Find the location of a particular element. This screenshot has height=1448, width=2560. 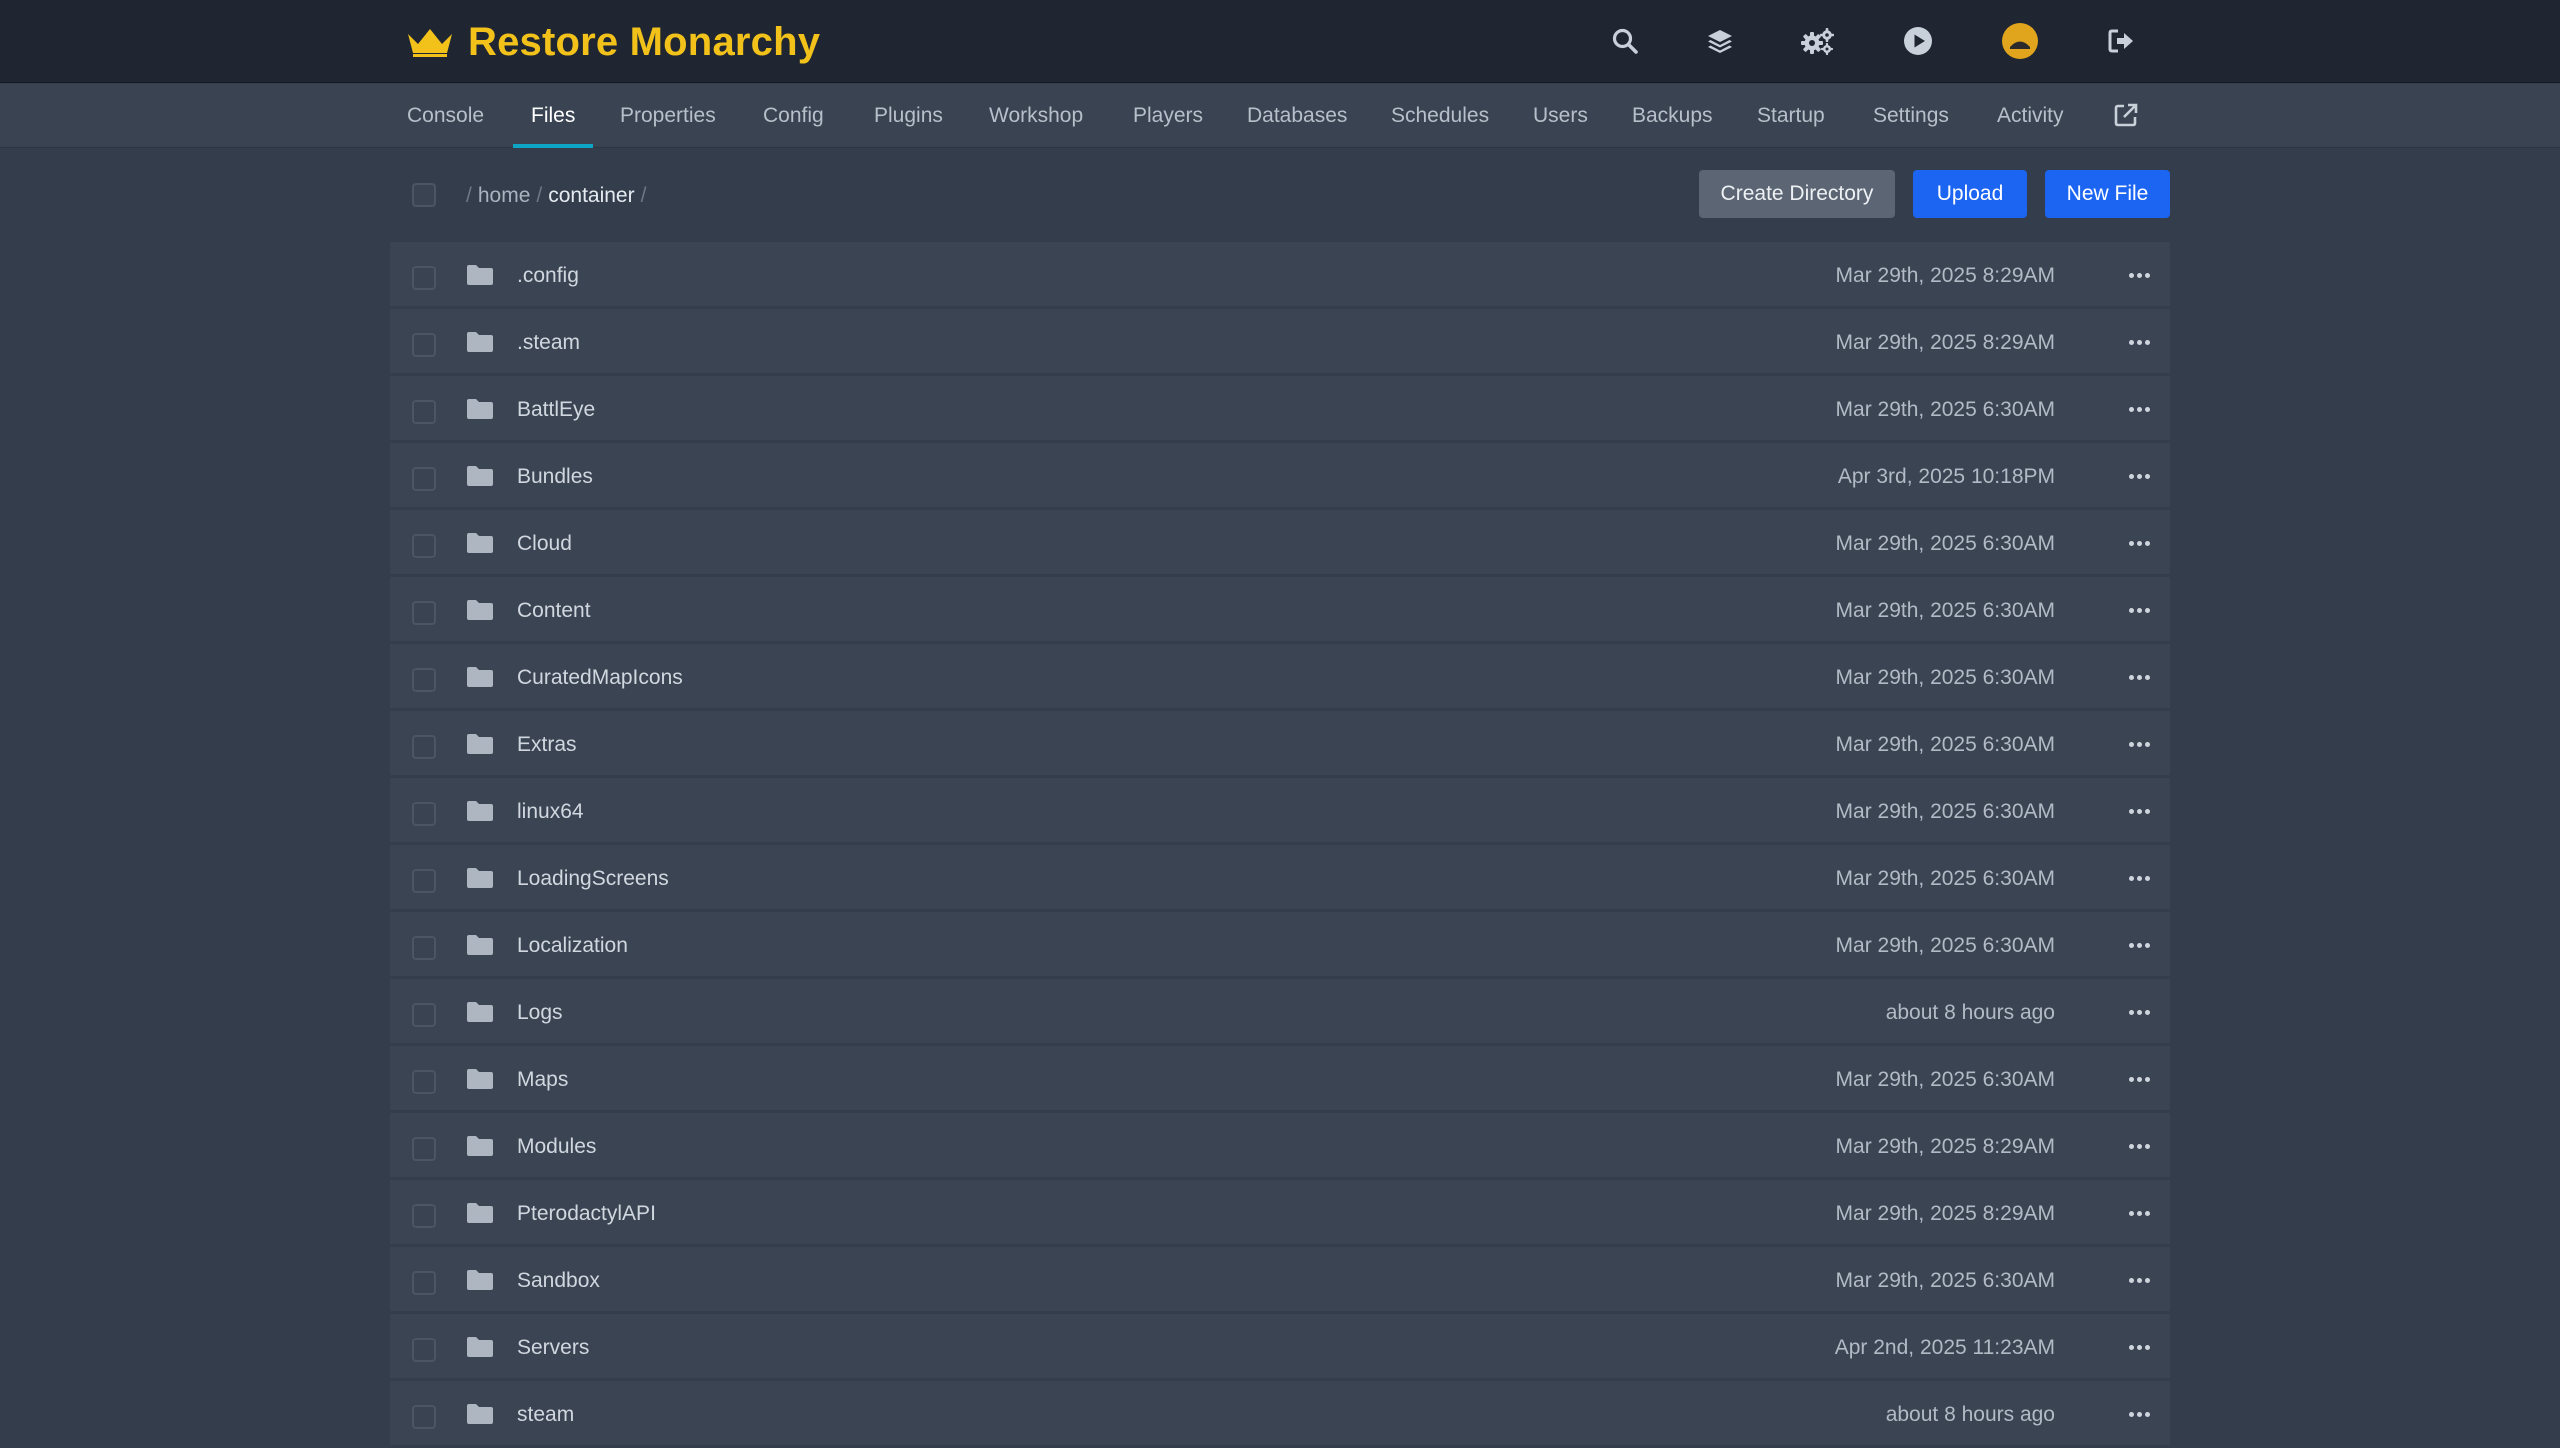

cogs-icon is located at coordinates (1818, 41).